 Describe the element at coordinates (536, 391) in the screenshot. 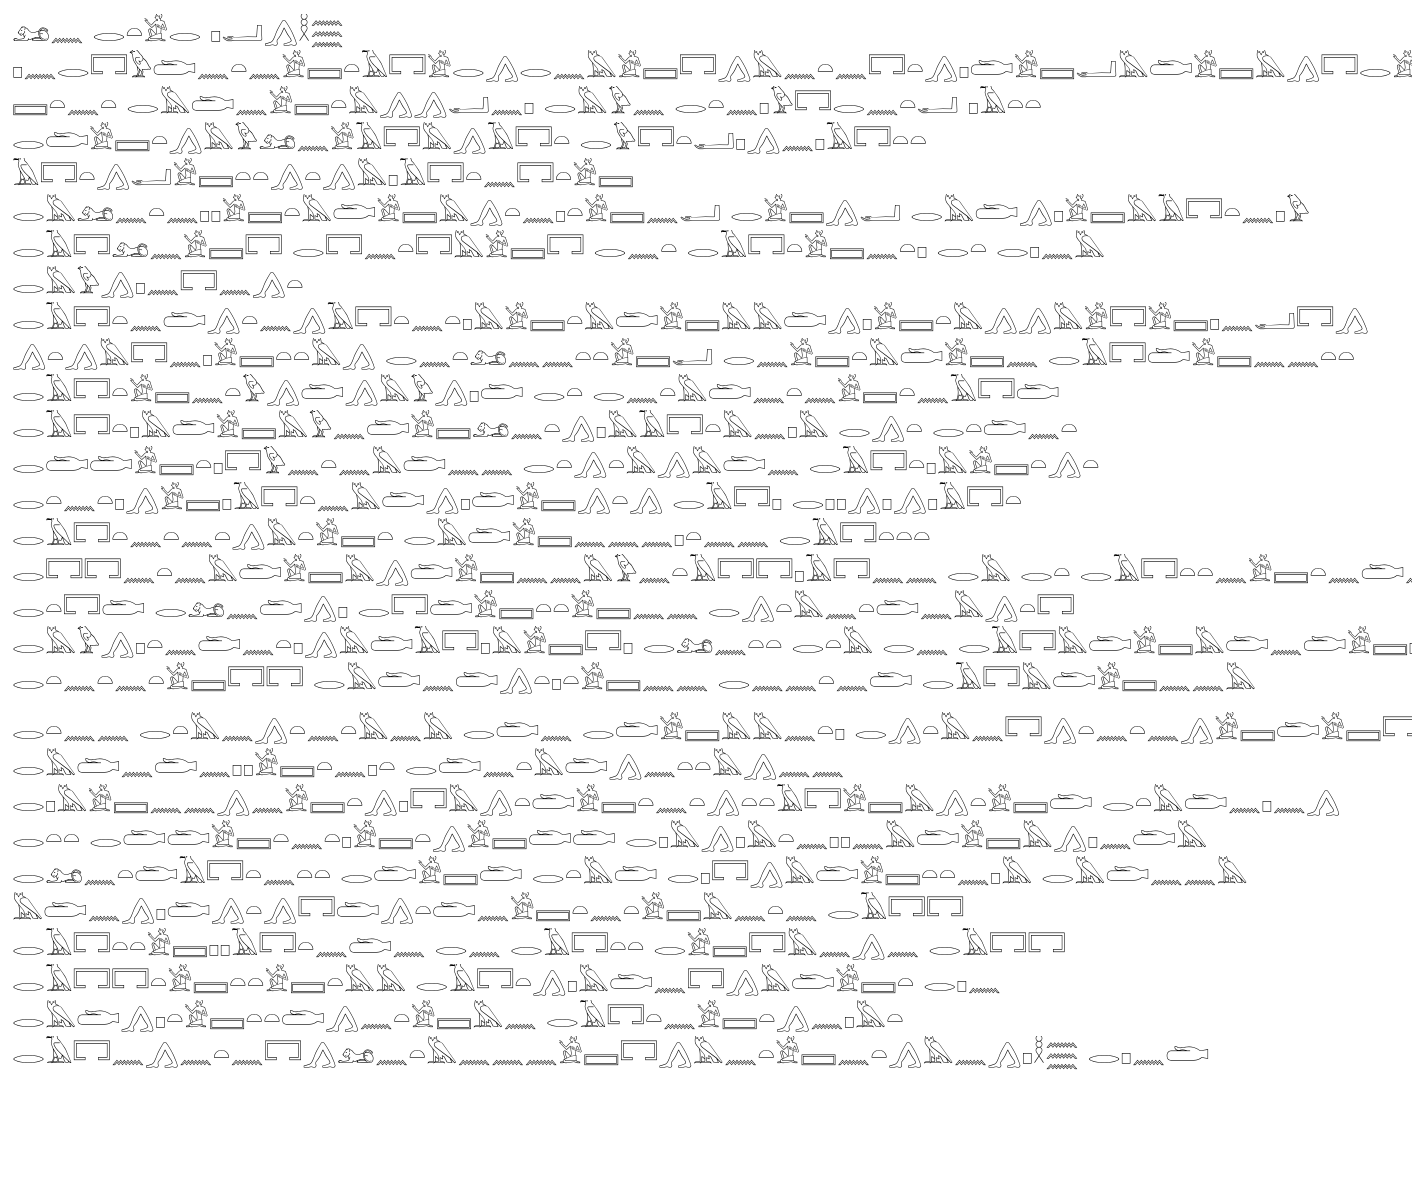

I see `text-line: 𓂋𓄿𓉐𓏏𓀀𓈙𓈖𓏏𓅱𓂻𓂧𓂻𓅓𓅱𓂻𓊪𓂧 𓂋𓏏 𓂋𓈖𓏏𓅓𓂧𓈖𓏏𓈖𓀀𓈙𓏏𓈖𓄿𓉐𓂧` at that location.